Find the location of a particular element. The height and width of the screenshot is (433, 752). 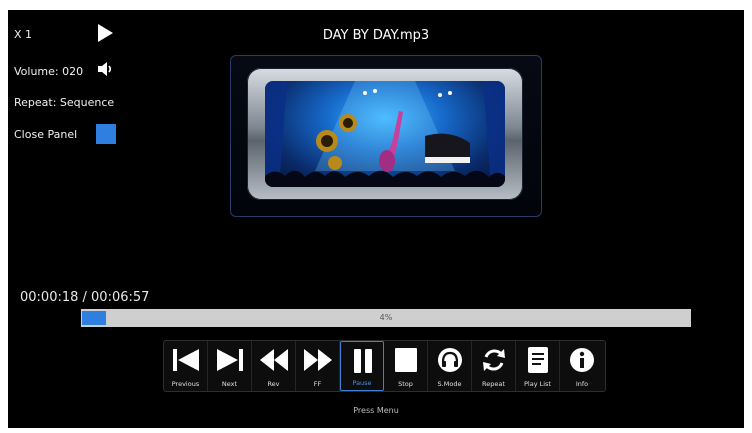

repeat-mode: Repeat: Sequence is located at coordinates (64, 102).